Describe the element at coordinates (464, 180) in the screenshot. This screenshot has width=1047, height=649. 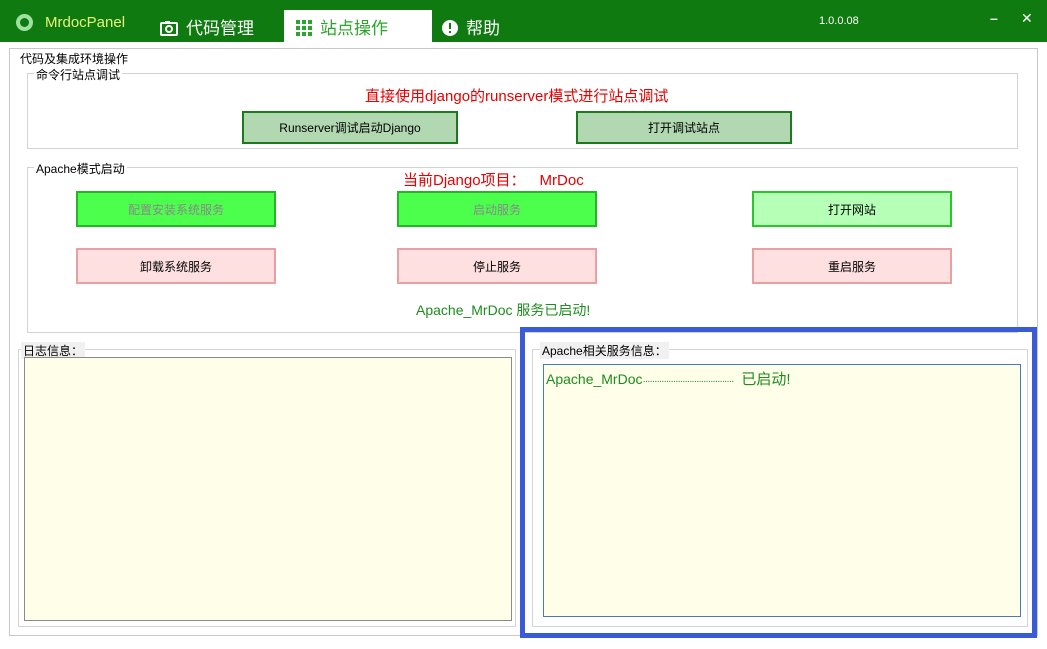
I see `current-project-label: 当前Django项目：` at that location.